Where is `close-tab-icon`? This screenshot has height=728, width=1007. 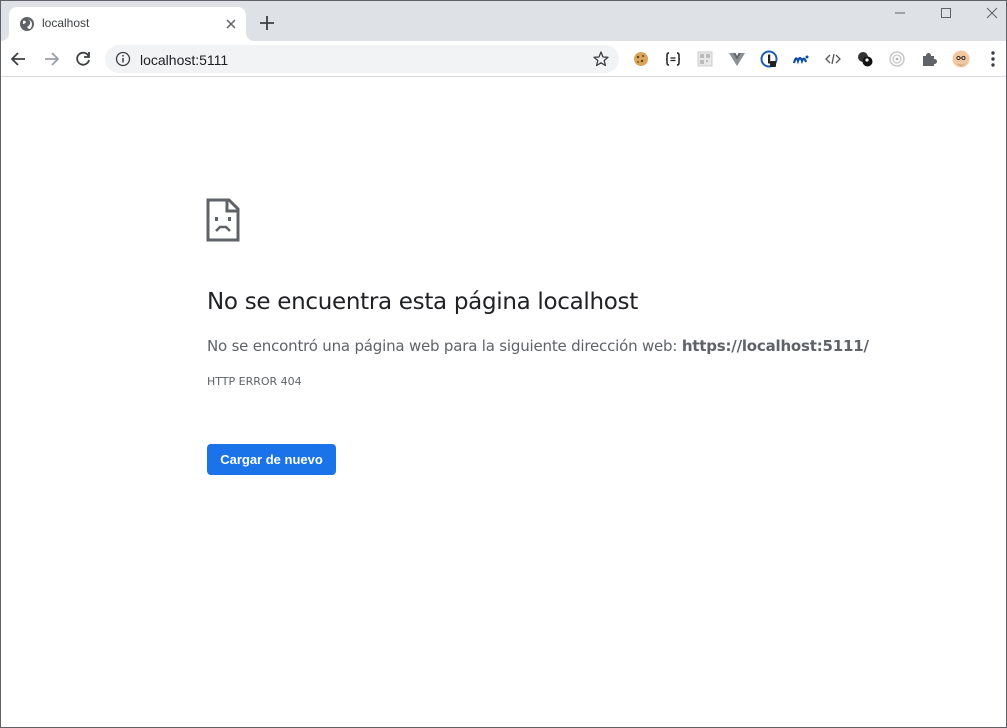 close-tab-icon is located at coordinates (231, 24).